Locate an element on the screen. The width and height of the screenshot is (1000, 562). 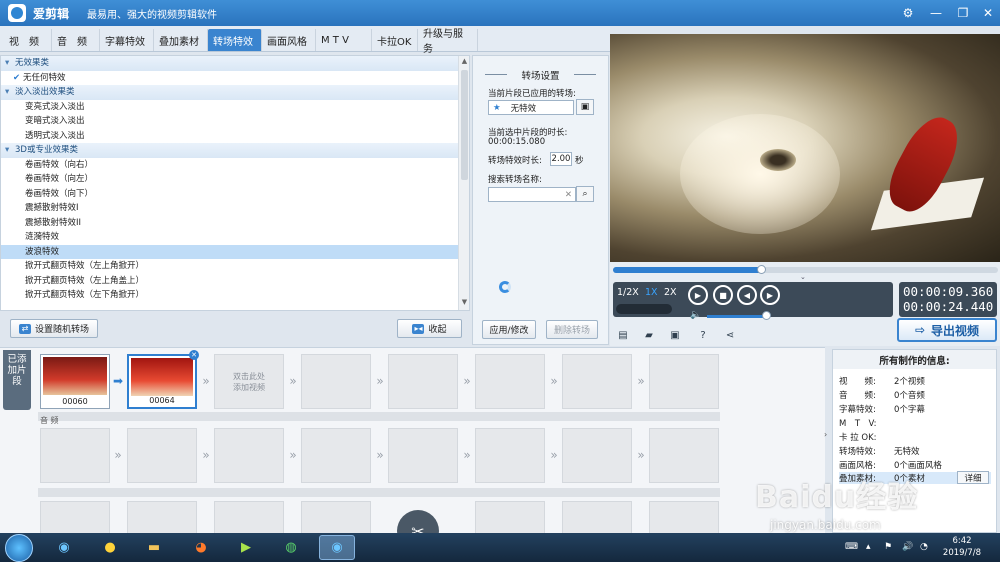
tab-karaoke: 卡拉OK is located at coordinates (395, 40).